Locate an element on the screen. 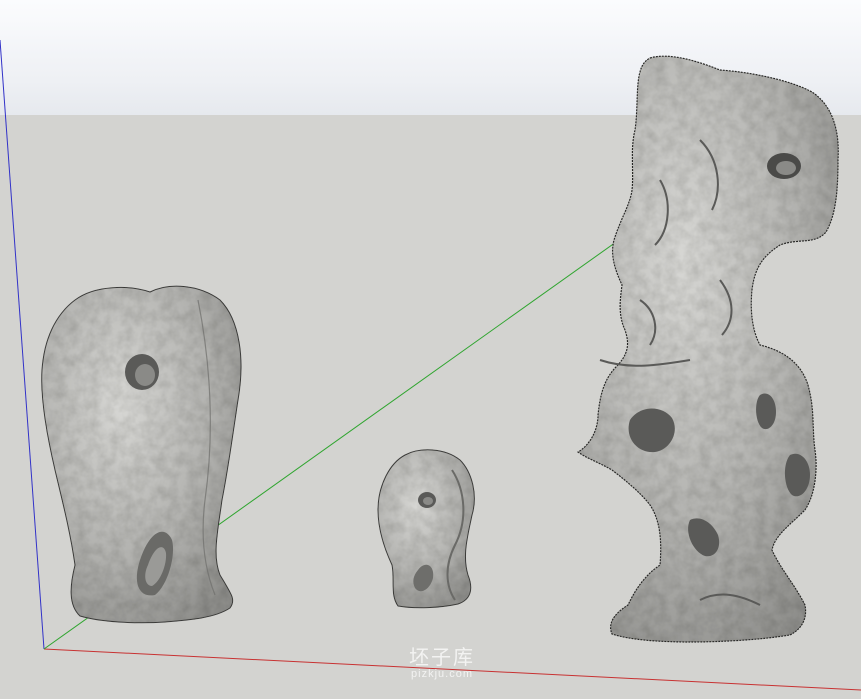 The height and width of the screenshot is (699, 861). blue-axis is located at coordinates (22, 344).